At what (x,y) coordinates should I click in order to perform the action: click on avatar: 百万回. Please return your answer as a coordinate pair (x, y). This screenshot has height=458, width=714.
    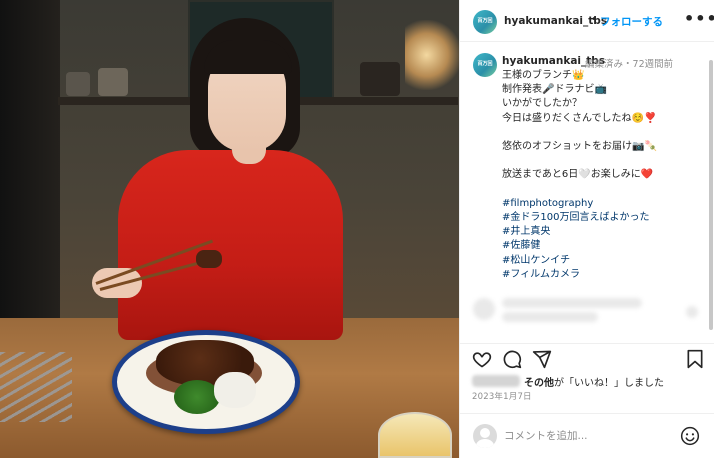
    Looking at the image, I should click on (485, 22).